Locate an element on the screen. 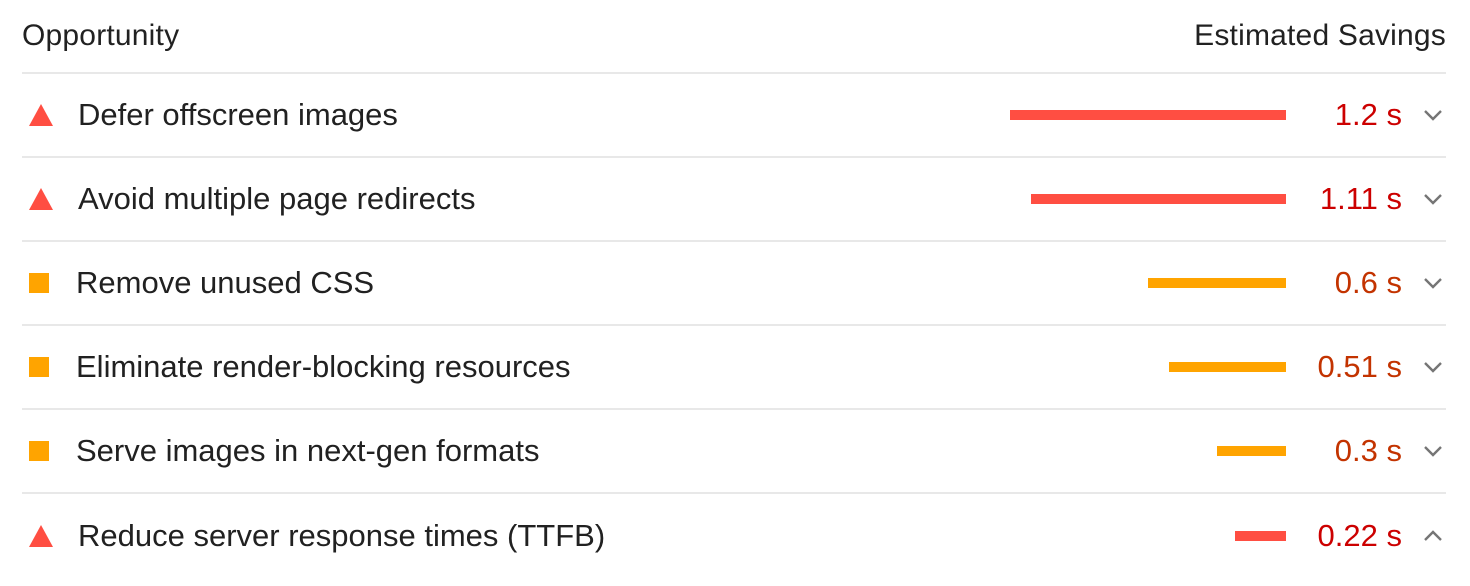 The height and width of the screenshot is (586, 1470). savings-value: 1.11 s is located at coordinates (1360, 198).